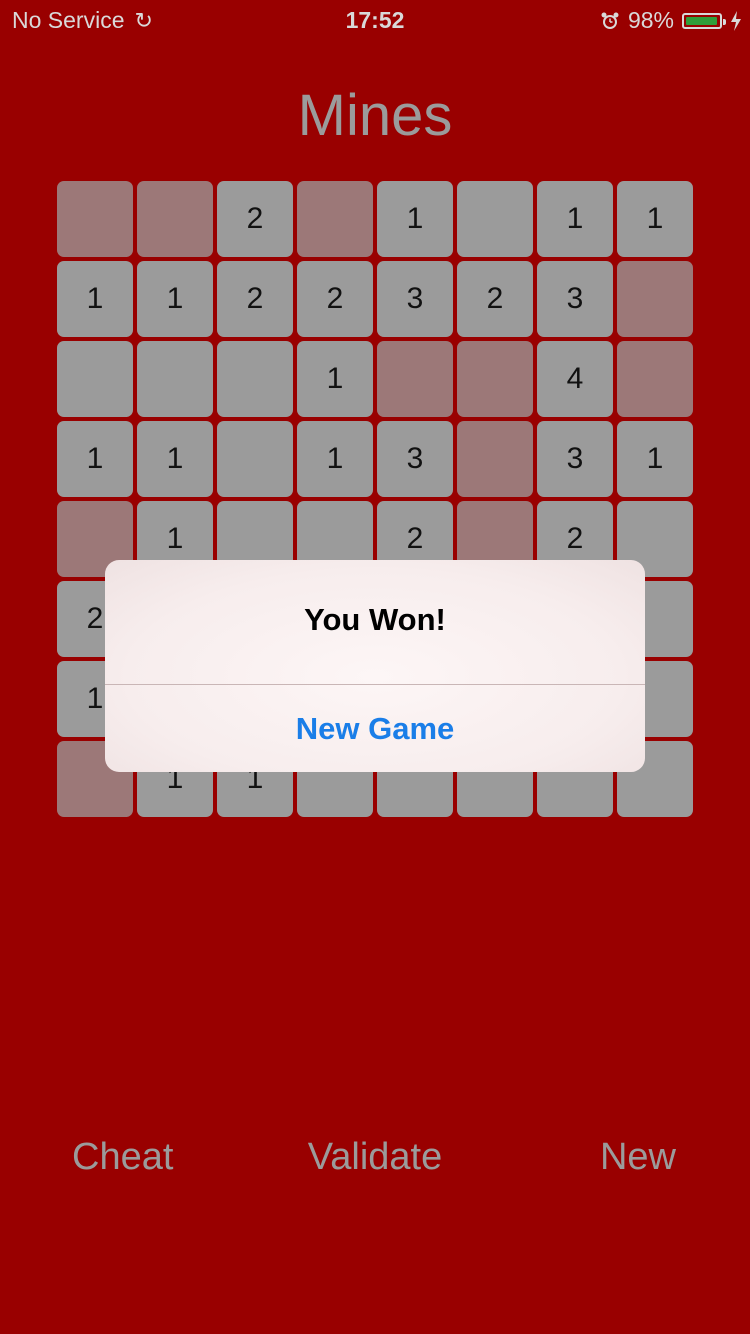  I want to click on win-alert-dialog: You Won! New Game, so click(375, 666).